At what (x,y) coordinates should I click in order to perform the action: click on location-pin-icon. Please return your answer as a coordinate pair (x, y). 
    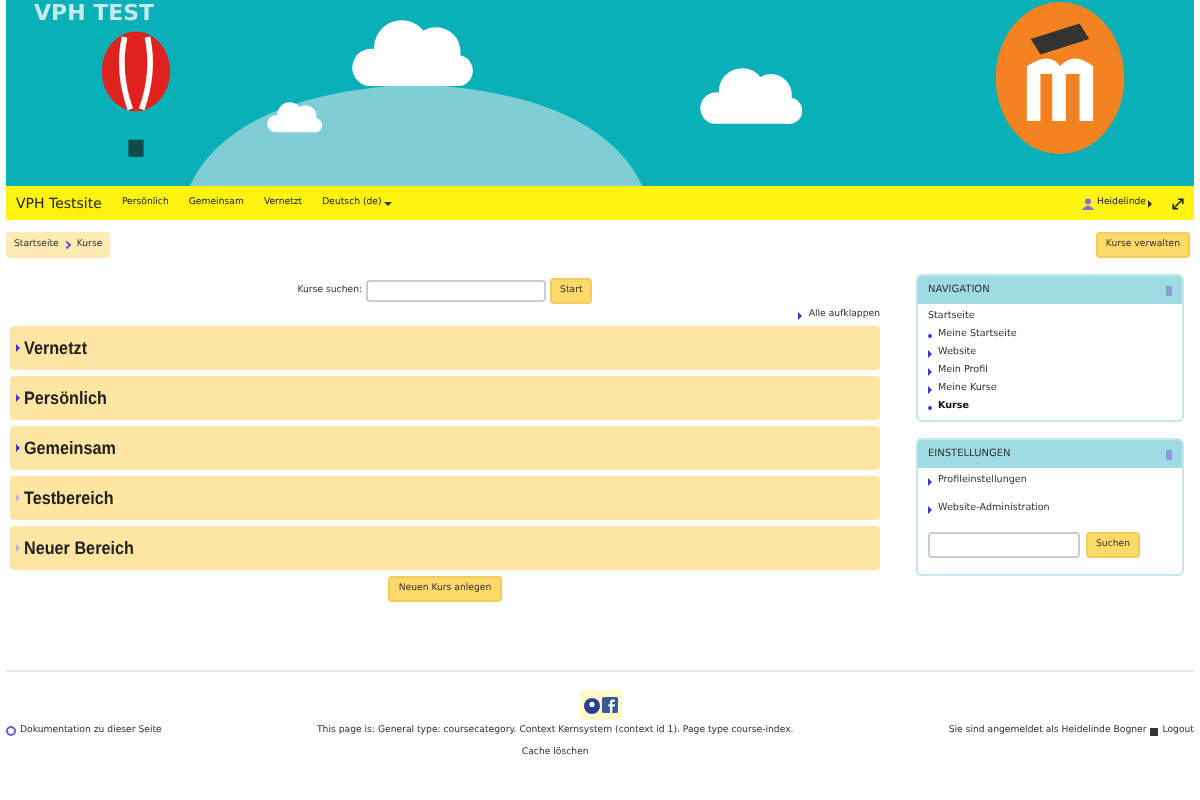
    Looking at the image, I should click on (591, 705).